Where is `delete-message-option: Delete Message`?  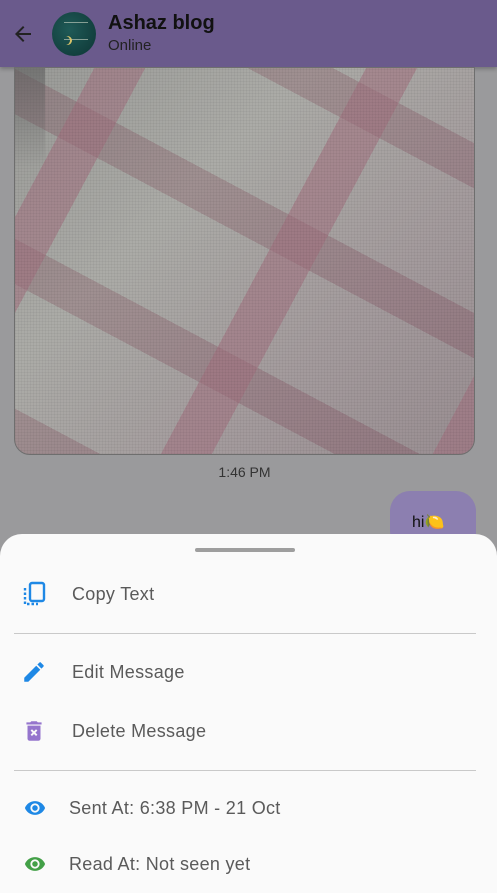
delete-message-option: Delete Message is located at coordinates (248, 731).